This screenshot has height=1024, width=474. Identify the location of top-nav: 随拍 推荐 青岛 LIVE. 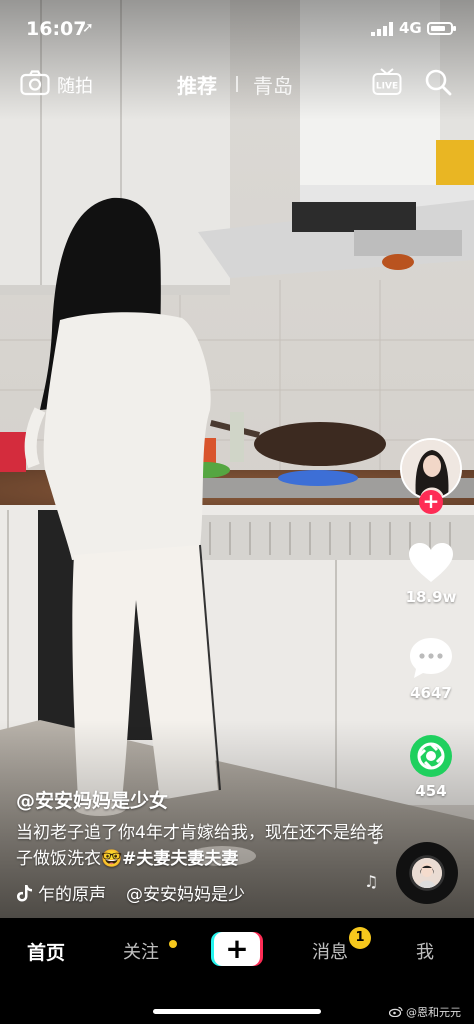
(237, 84).